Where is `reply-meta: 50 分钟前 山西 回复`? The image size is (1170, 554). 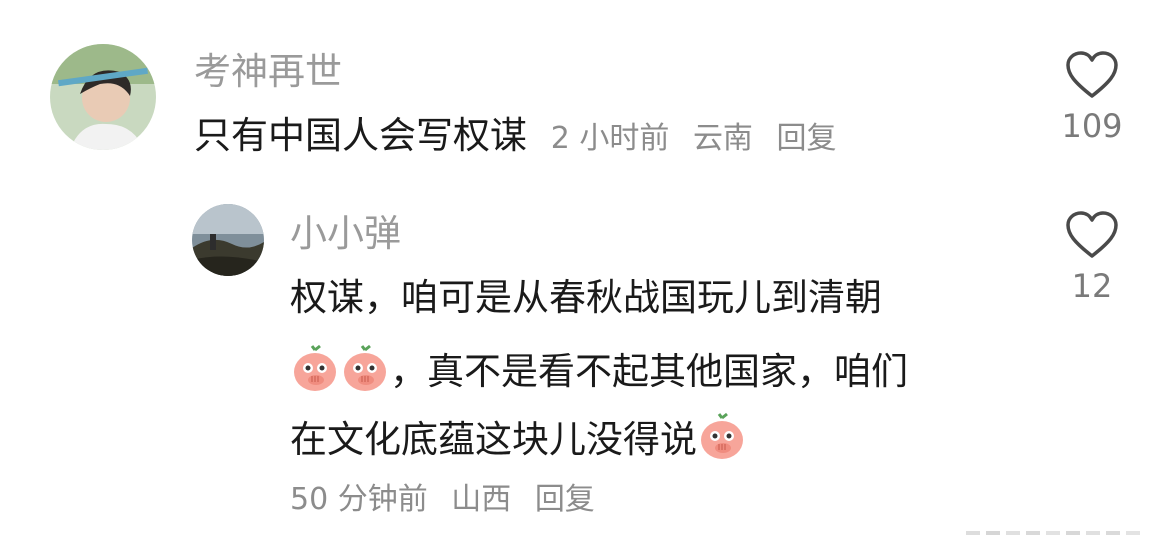
reply-meta: 50 分钟前 山西 回复 is located at coordinates (449, 500).